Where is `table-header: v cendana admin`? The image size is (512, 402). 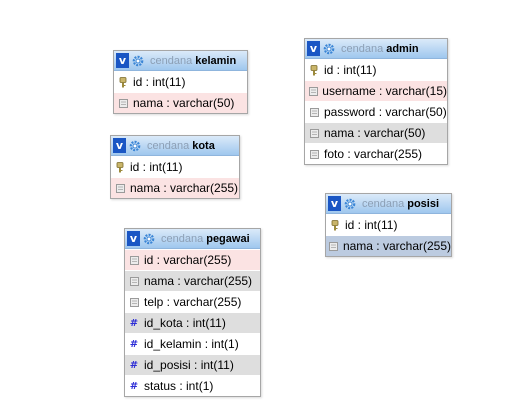 table-header: v cendana admin is located at coordinates (376, 49).